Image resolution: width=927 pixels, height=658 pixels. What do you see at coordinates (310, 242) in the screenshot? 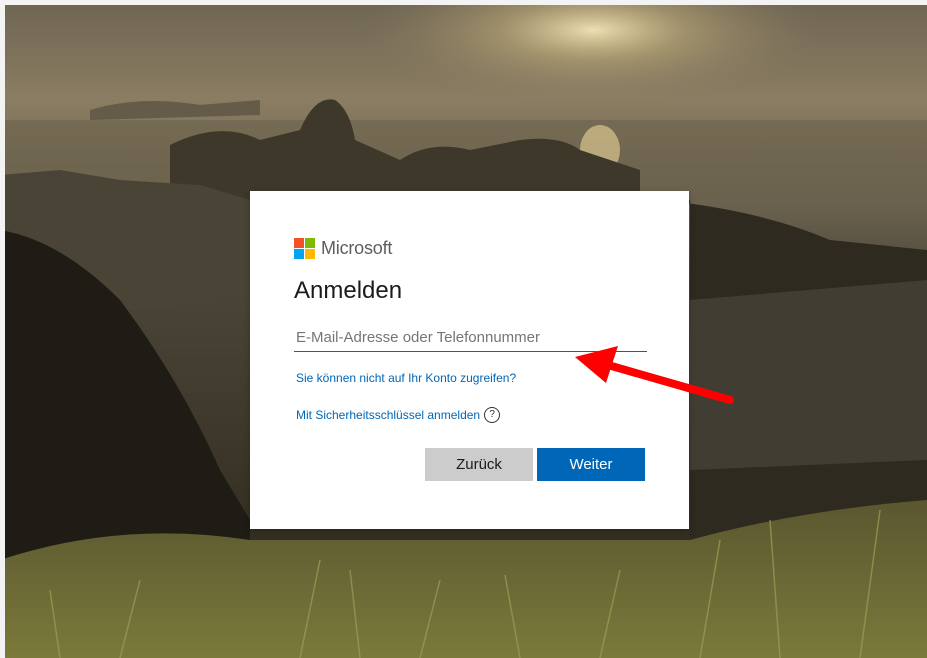
I see `logo-square-green` at bounding box center [310, 242].